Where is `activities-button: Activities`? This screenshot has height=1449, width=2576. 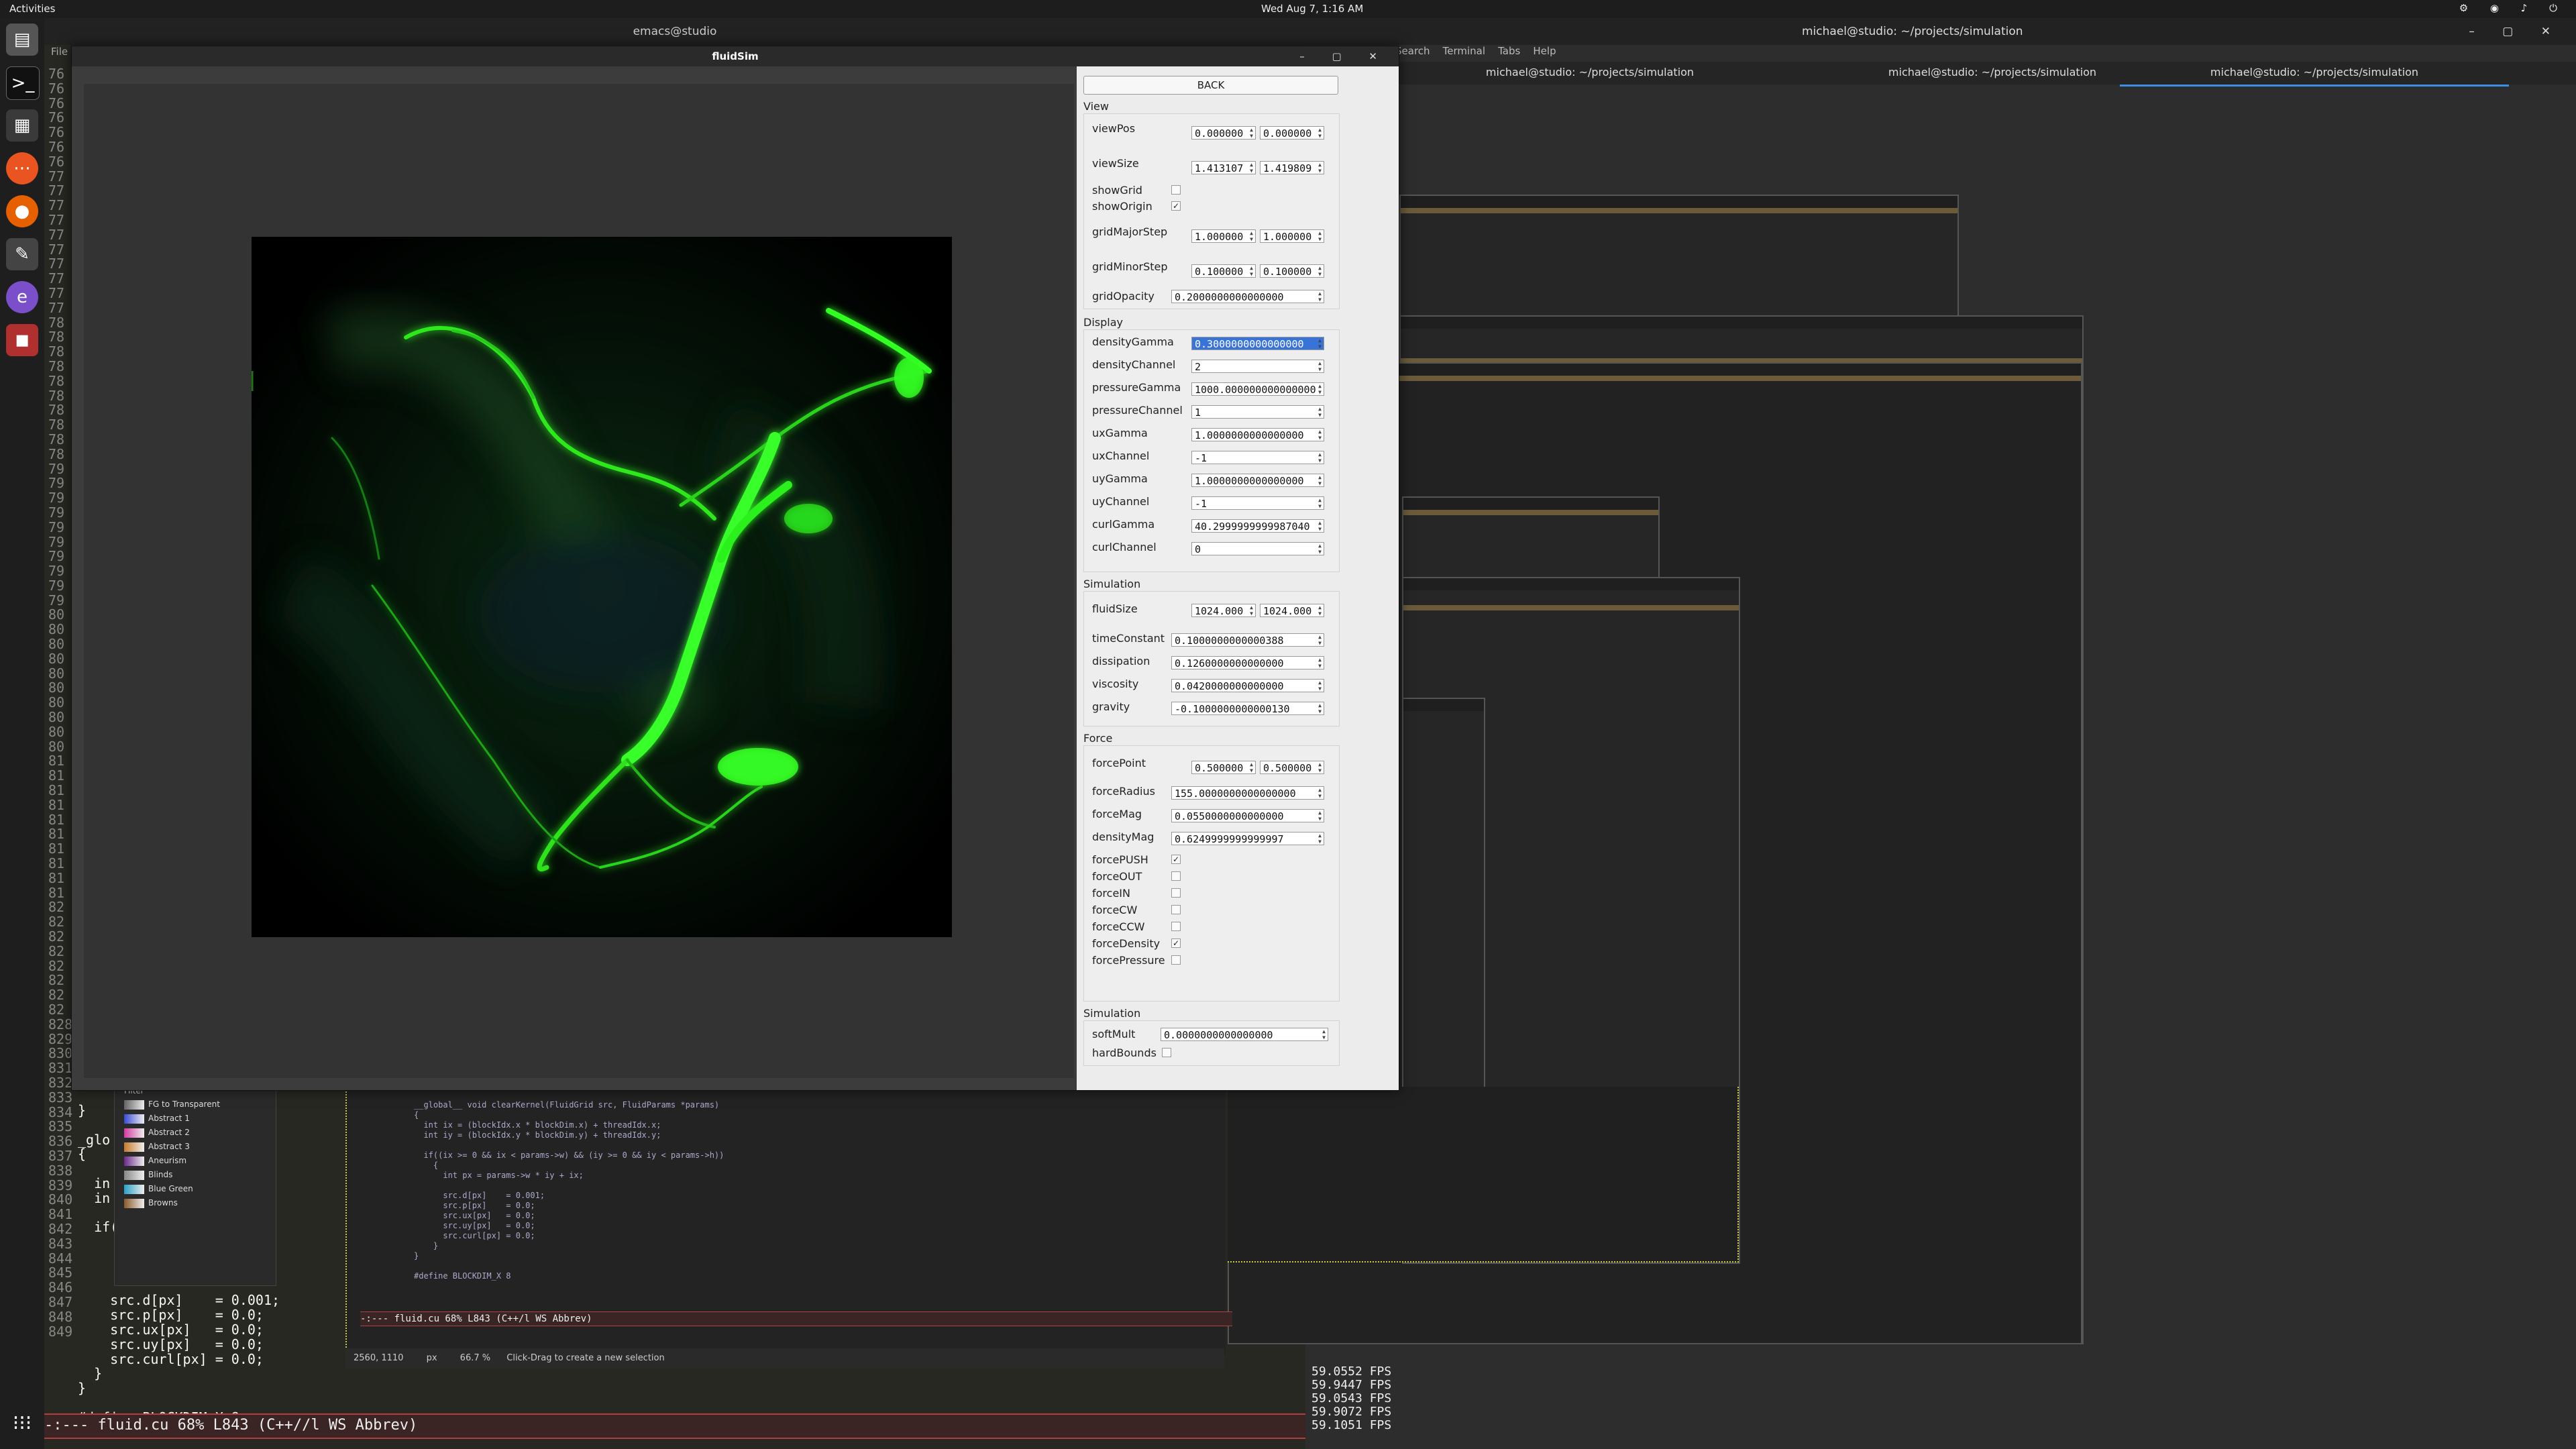
activities-button: Activities is located at coordinates (32, 9).